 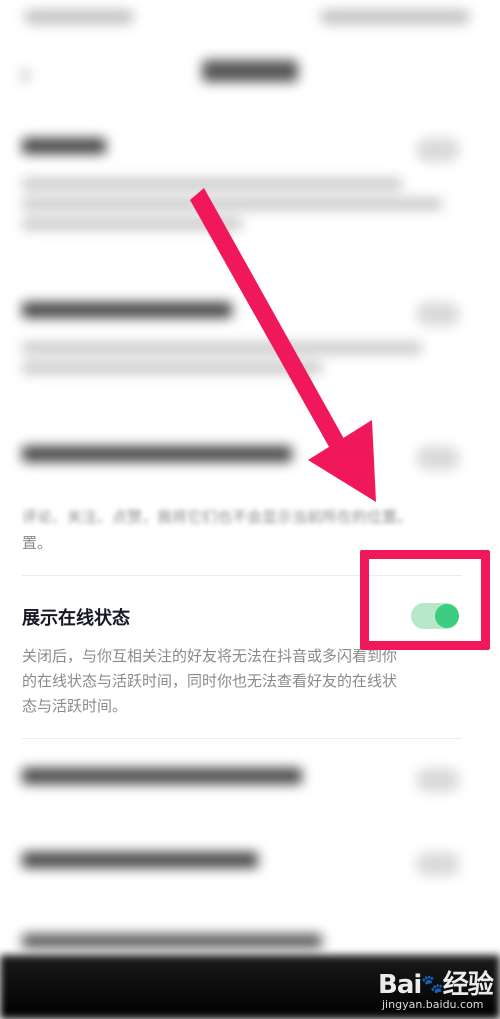 What do you see at coordinates (468, 985) in the screenshot?
I see `watermark-logo-suffix: 经验` at bounding box center [468, 985].